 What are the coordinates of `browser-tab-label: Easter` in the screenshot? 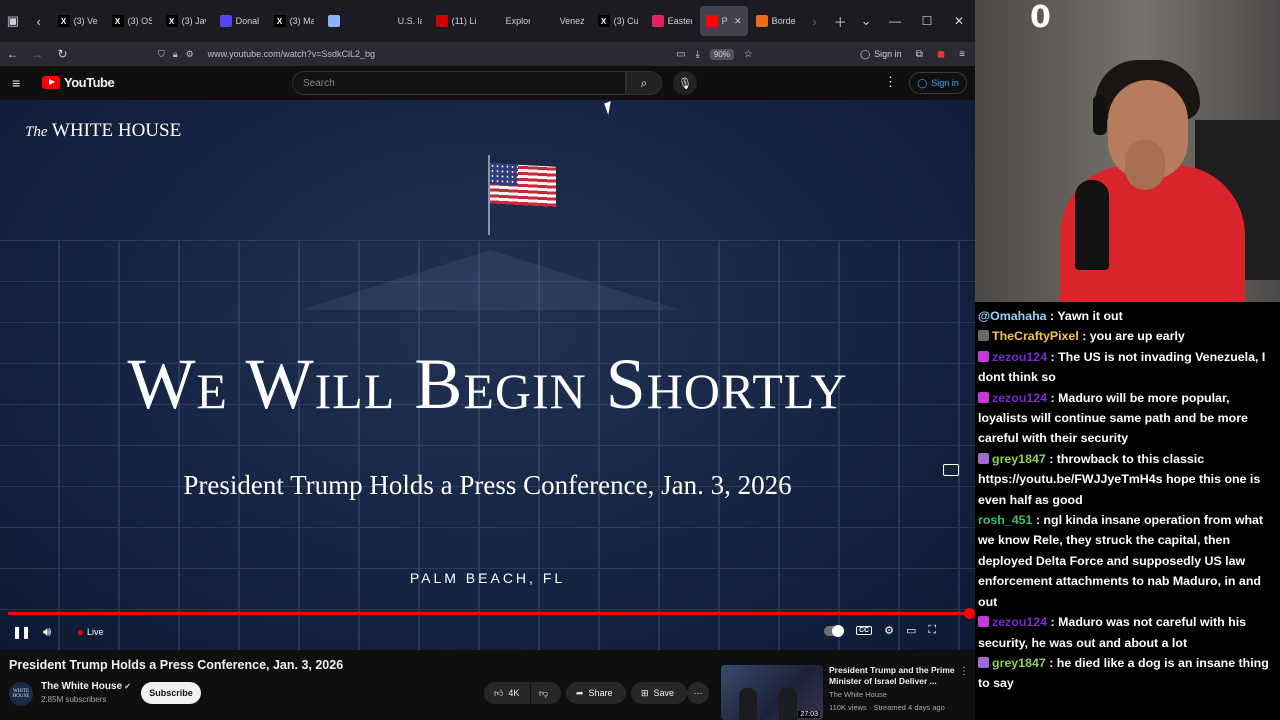 It's located at (679, 21).